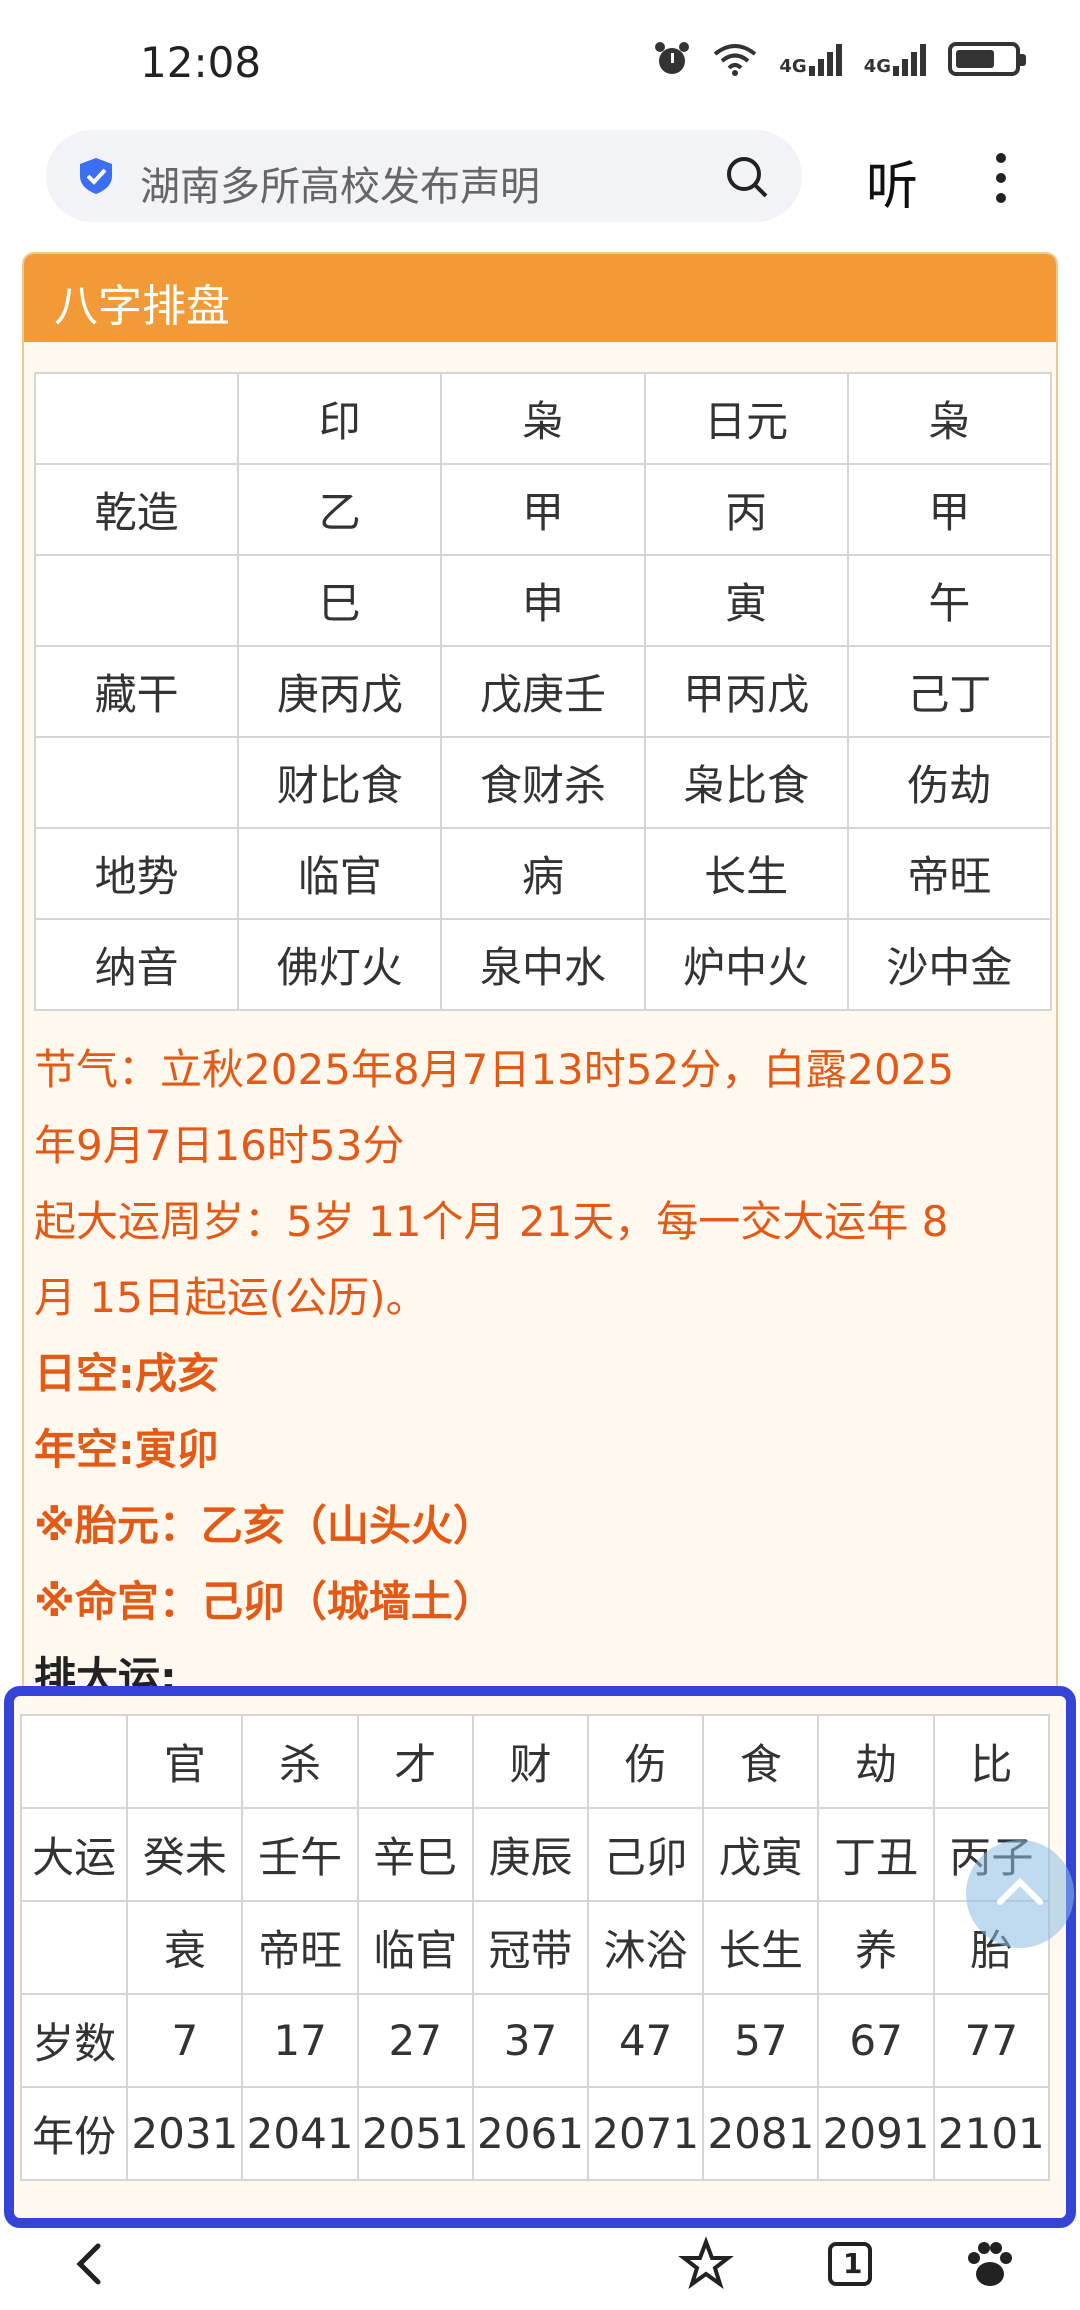  Describe the element at coordinates (1020, 1891) in the screenshot. I see `chevron-up-icon` at that location.